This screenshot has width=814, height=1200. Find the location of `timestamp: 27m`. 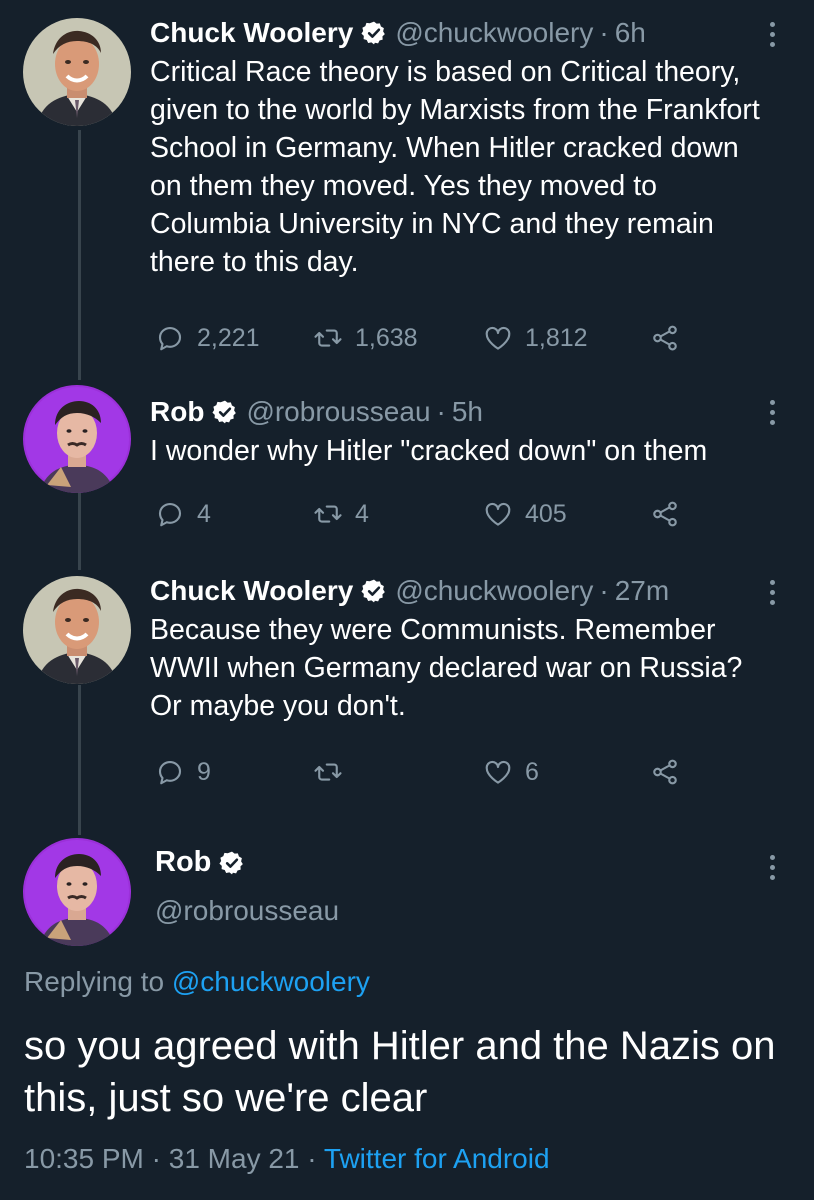

timestamp: 27m is located at coordinates (642, 591).